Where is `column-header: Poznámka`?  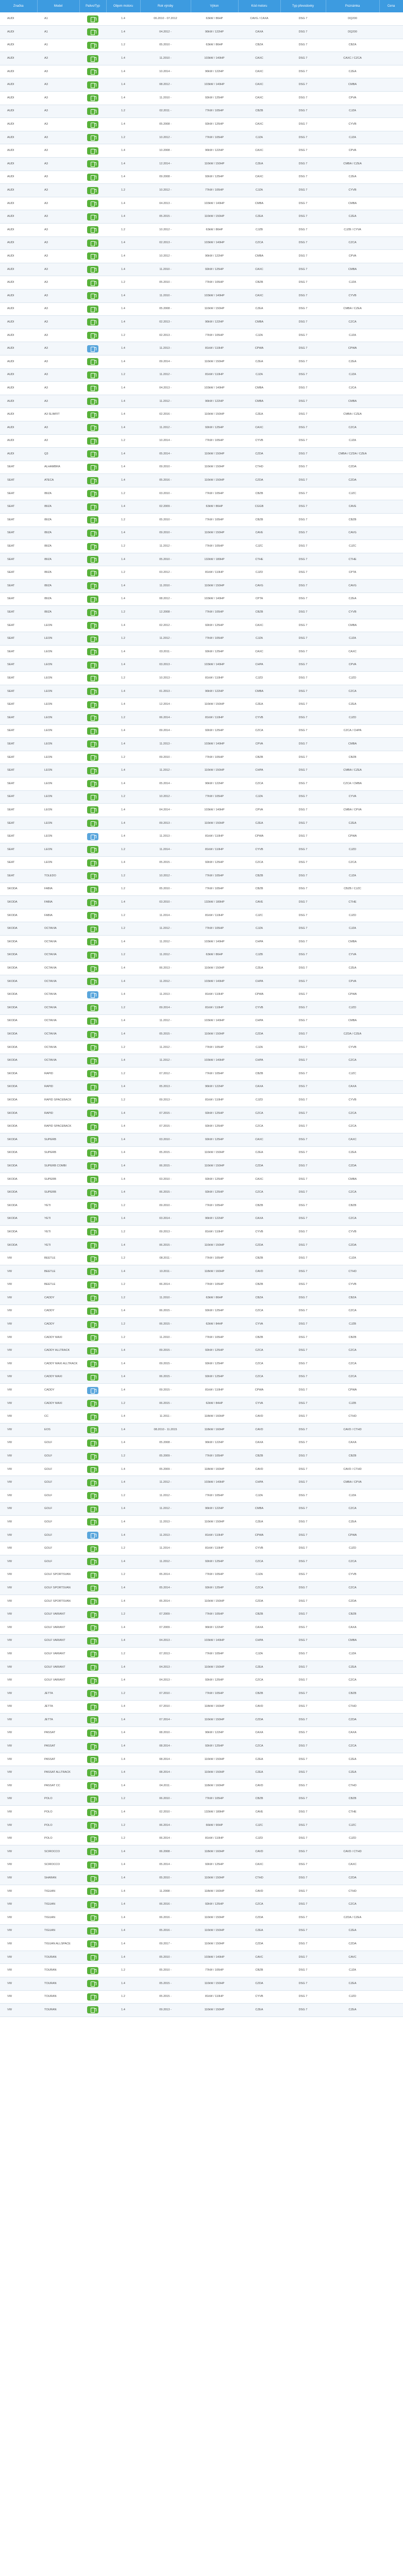
column-header: Poznámka is located at coordinates (353, 6).